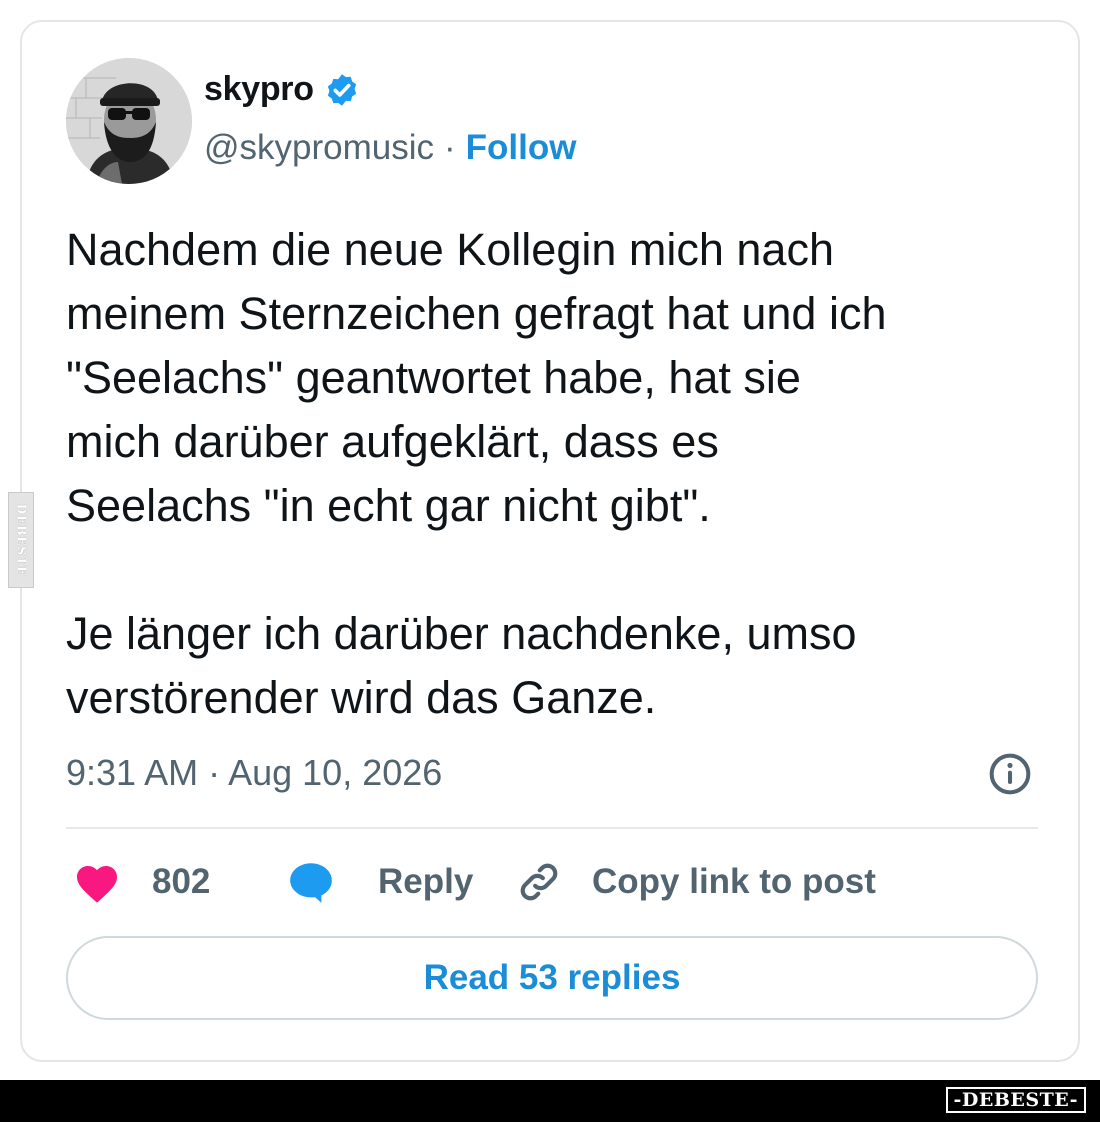 This screenshot has height=1122, width=1100. What do you see at coordinates (181, 881) in the screenshot?
I see `like-count: 802` at bounding box center [181, 881].